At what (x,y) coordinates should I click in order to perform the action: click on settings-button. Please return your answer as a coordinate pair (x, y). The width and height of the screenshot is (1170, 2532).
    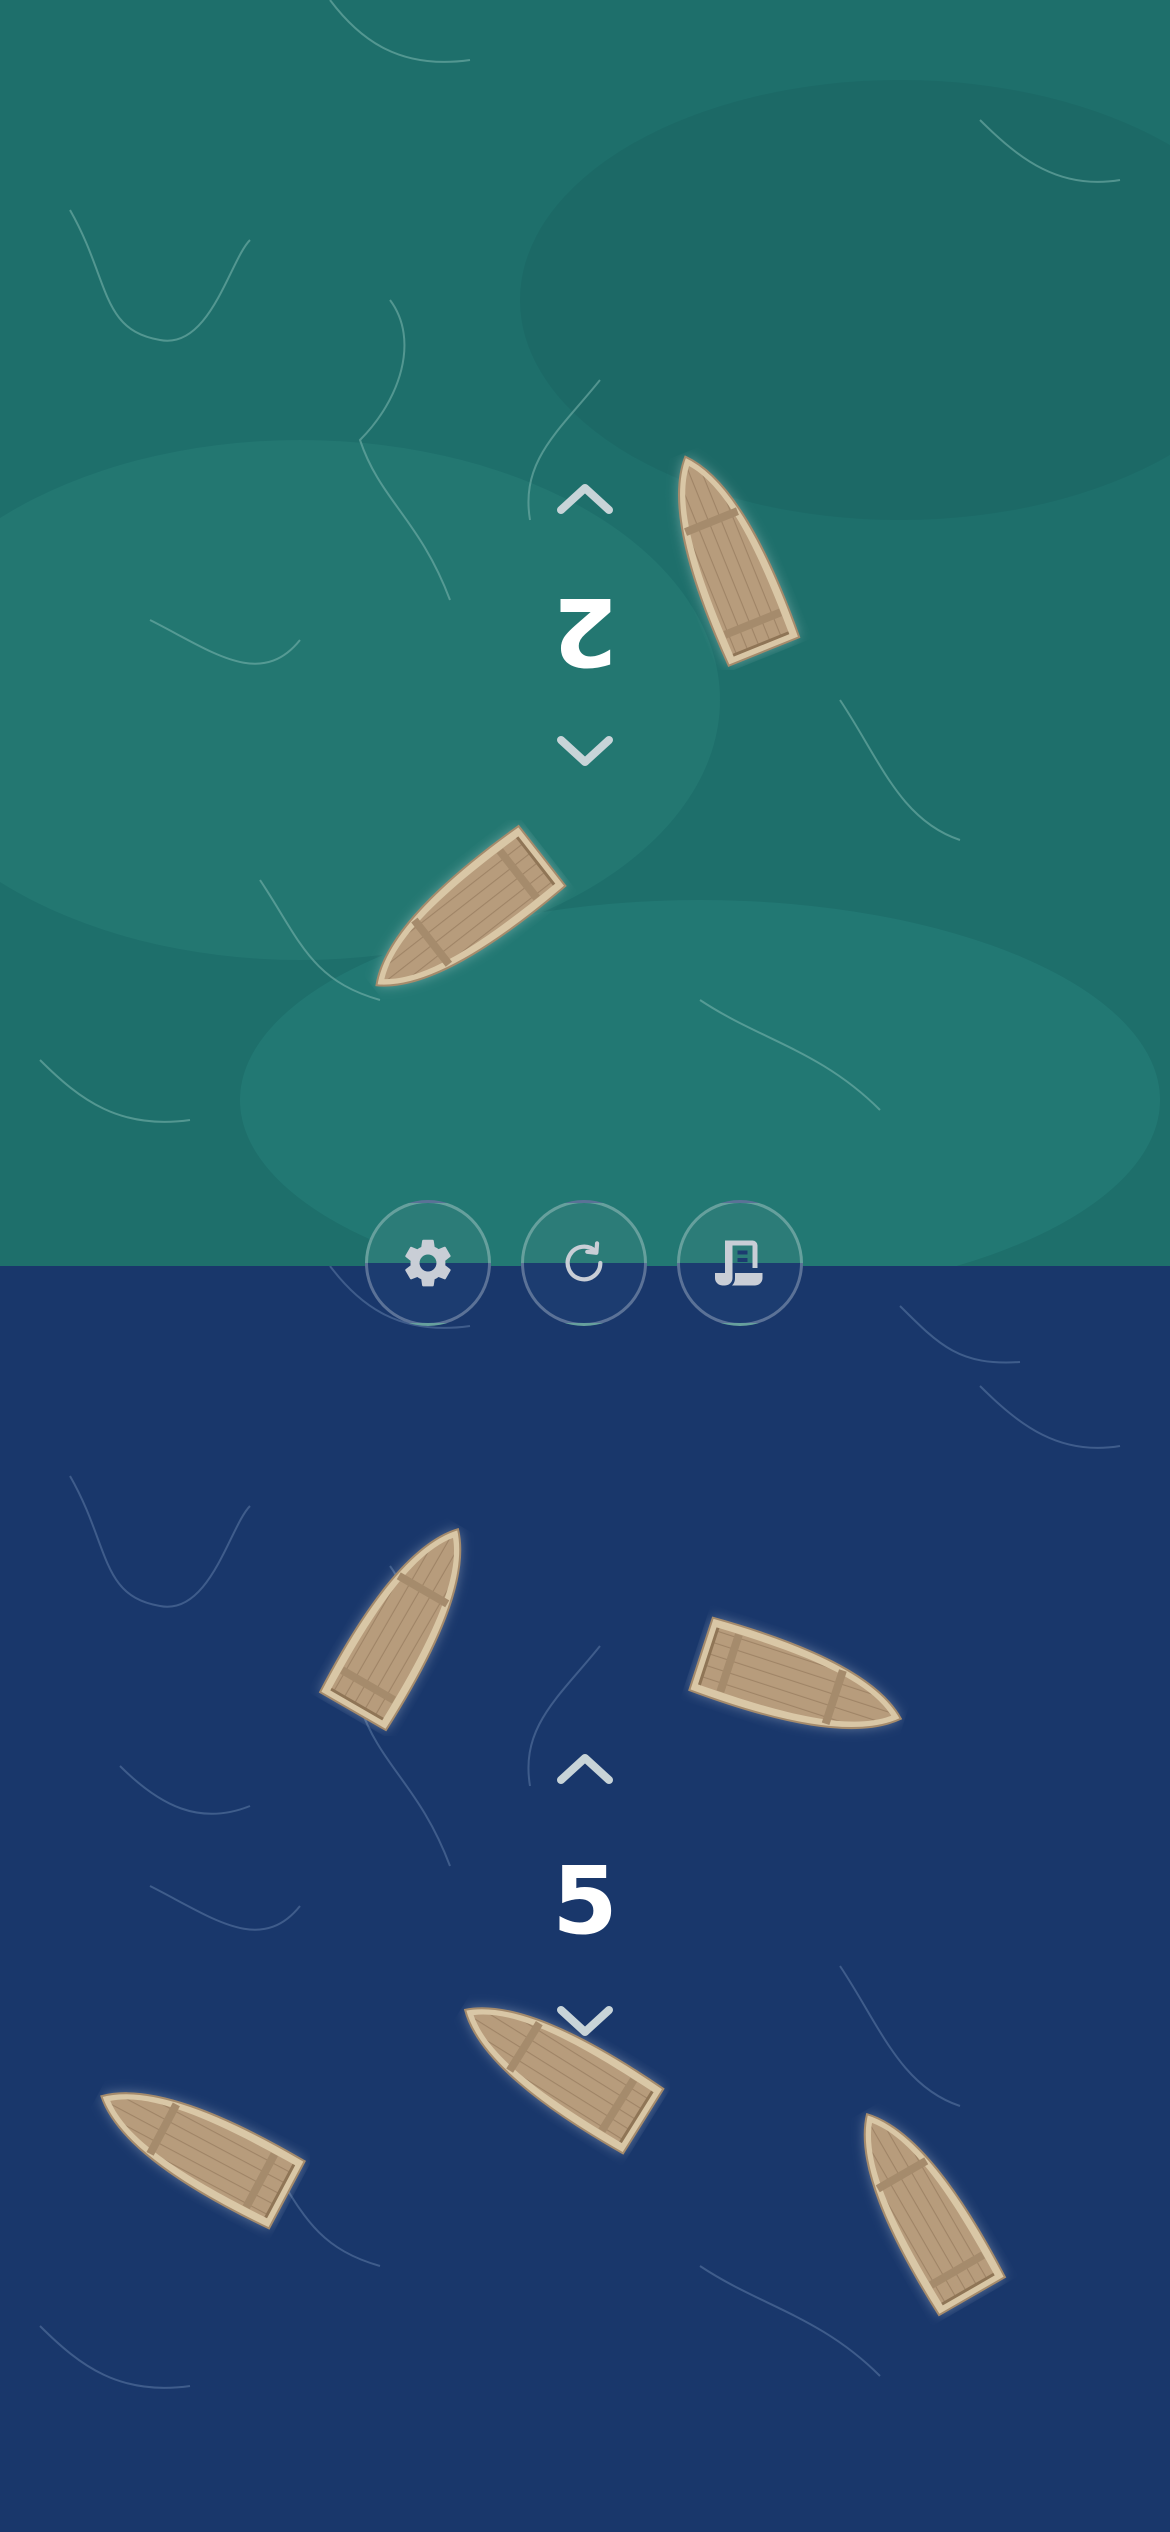
    Looking at the image, I should click on (428, 1263).